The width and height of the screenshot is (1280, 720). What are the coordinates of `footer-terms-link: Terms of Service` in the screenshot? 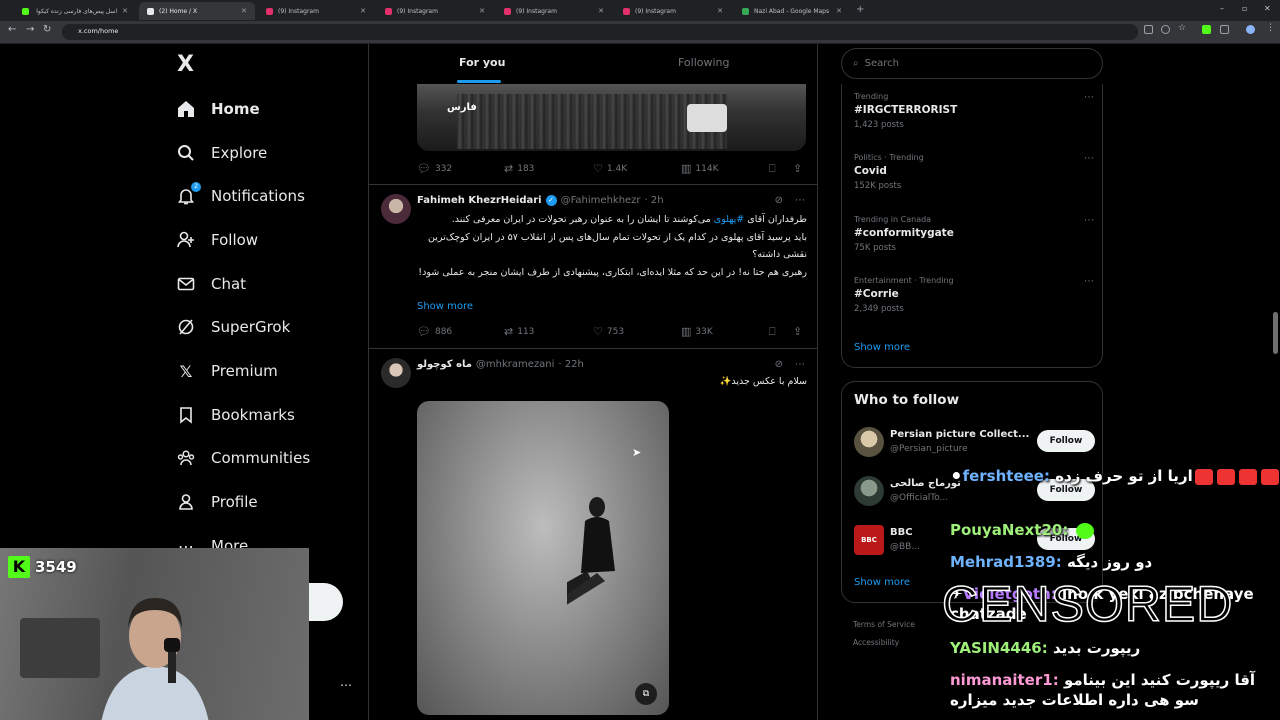 It's located at (884, 624).